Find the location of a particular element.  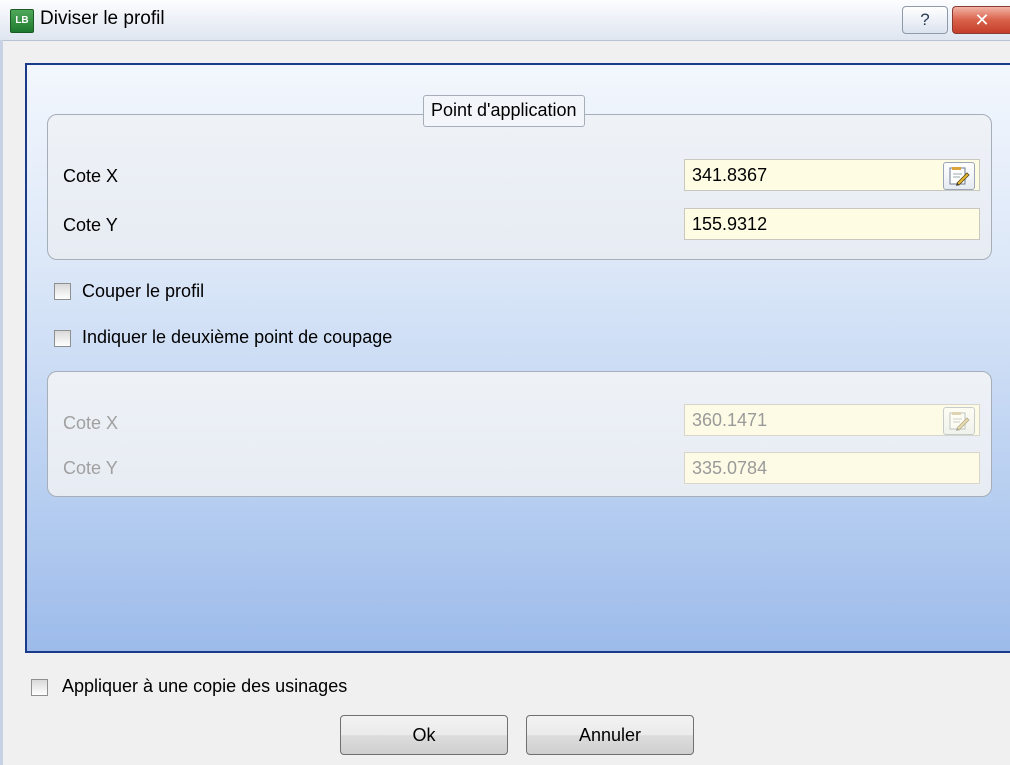

cote-x-value-2: 360.1471 is located at coordinates (730, 420).